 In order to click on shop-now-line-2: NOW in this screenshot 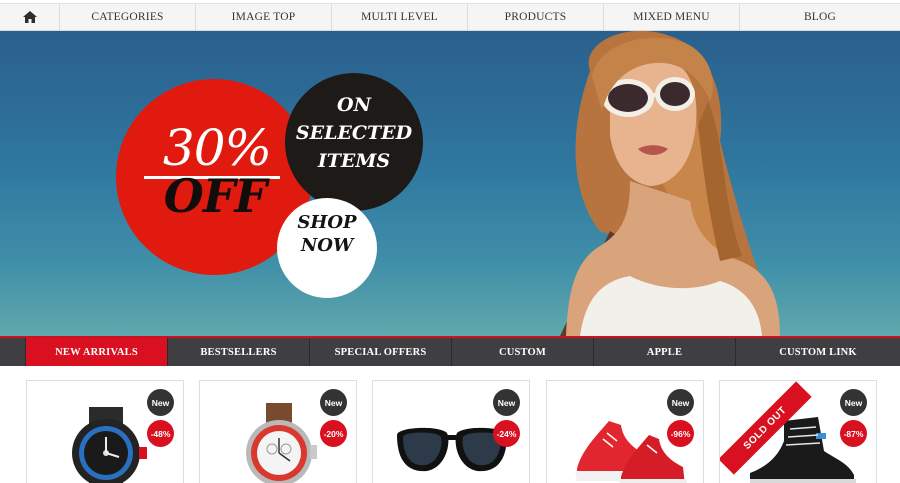, I will do `click(327, 245)`.